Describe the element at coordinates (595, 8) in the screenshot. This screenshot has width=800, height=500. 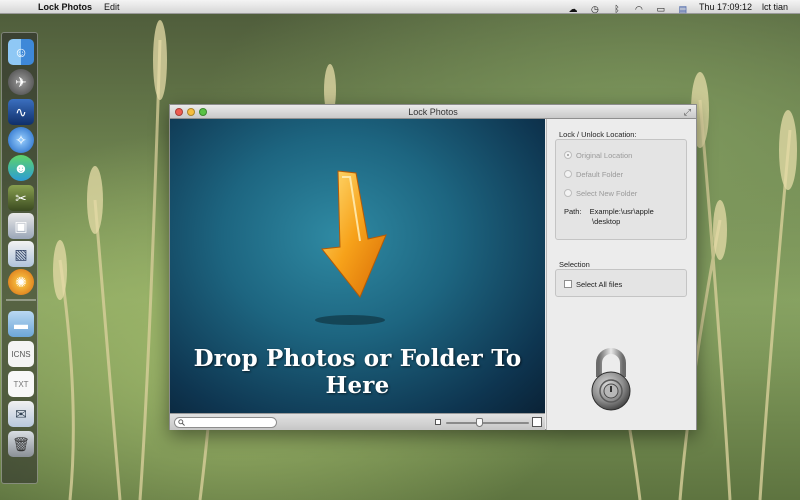
I see `time-machine-icon: ◷` at that location.